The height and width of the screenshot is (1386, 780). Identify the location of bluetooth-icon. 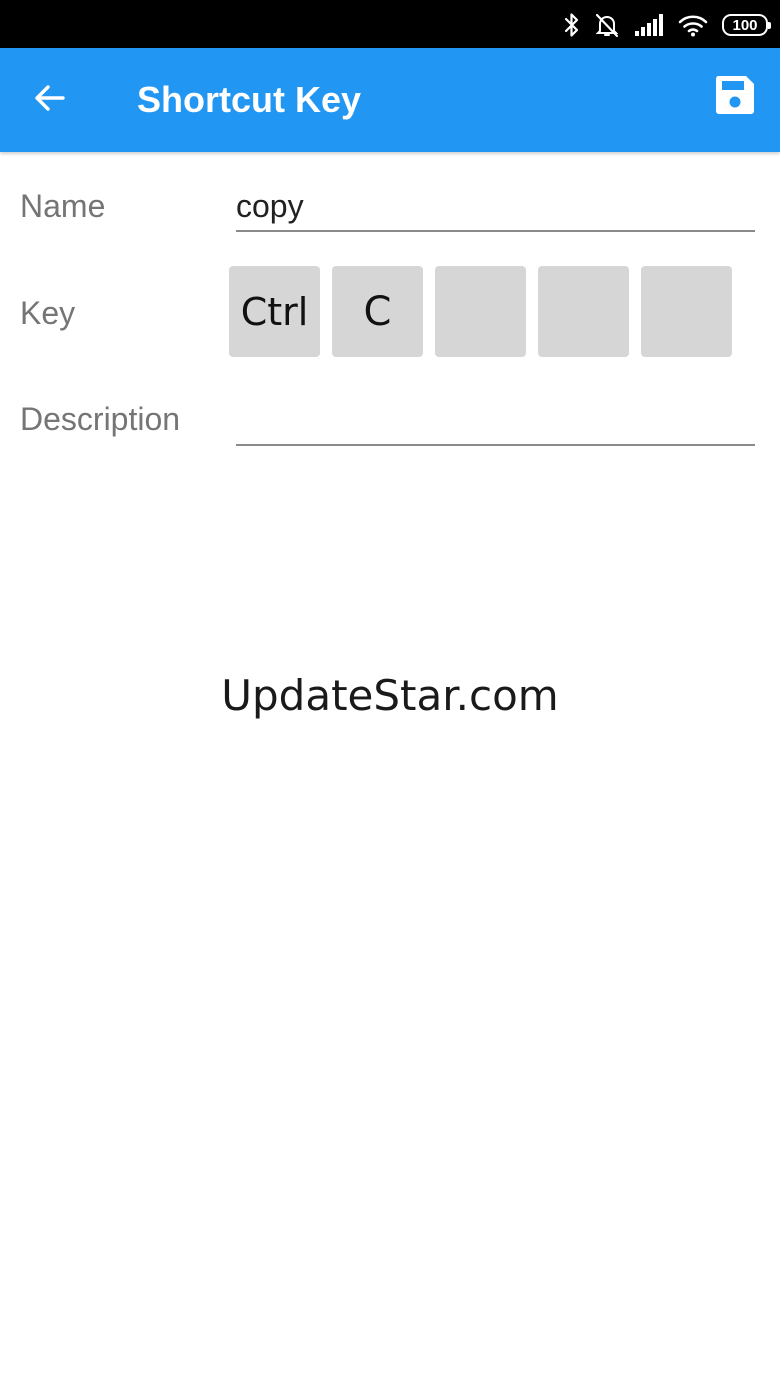
(572, 25).